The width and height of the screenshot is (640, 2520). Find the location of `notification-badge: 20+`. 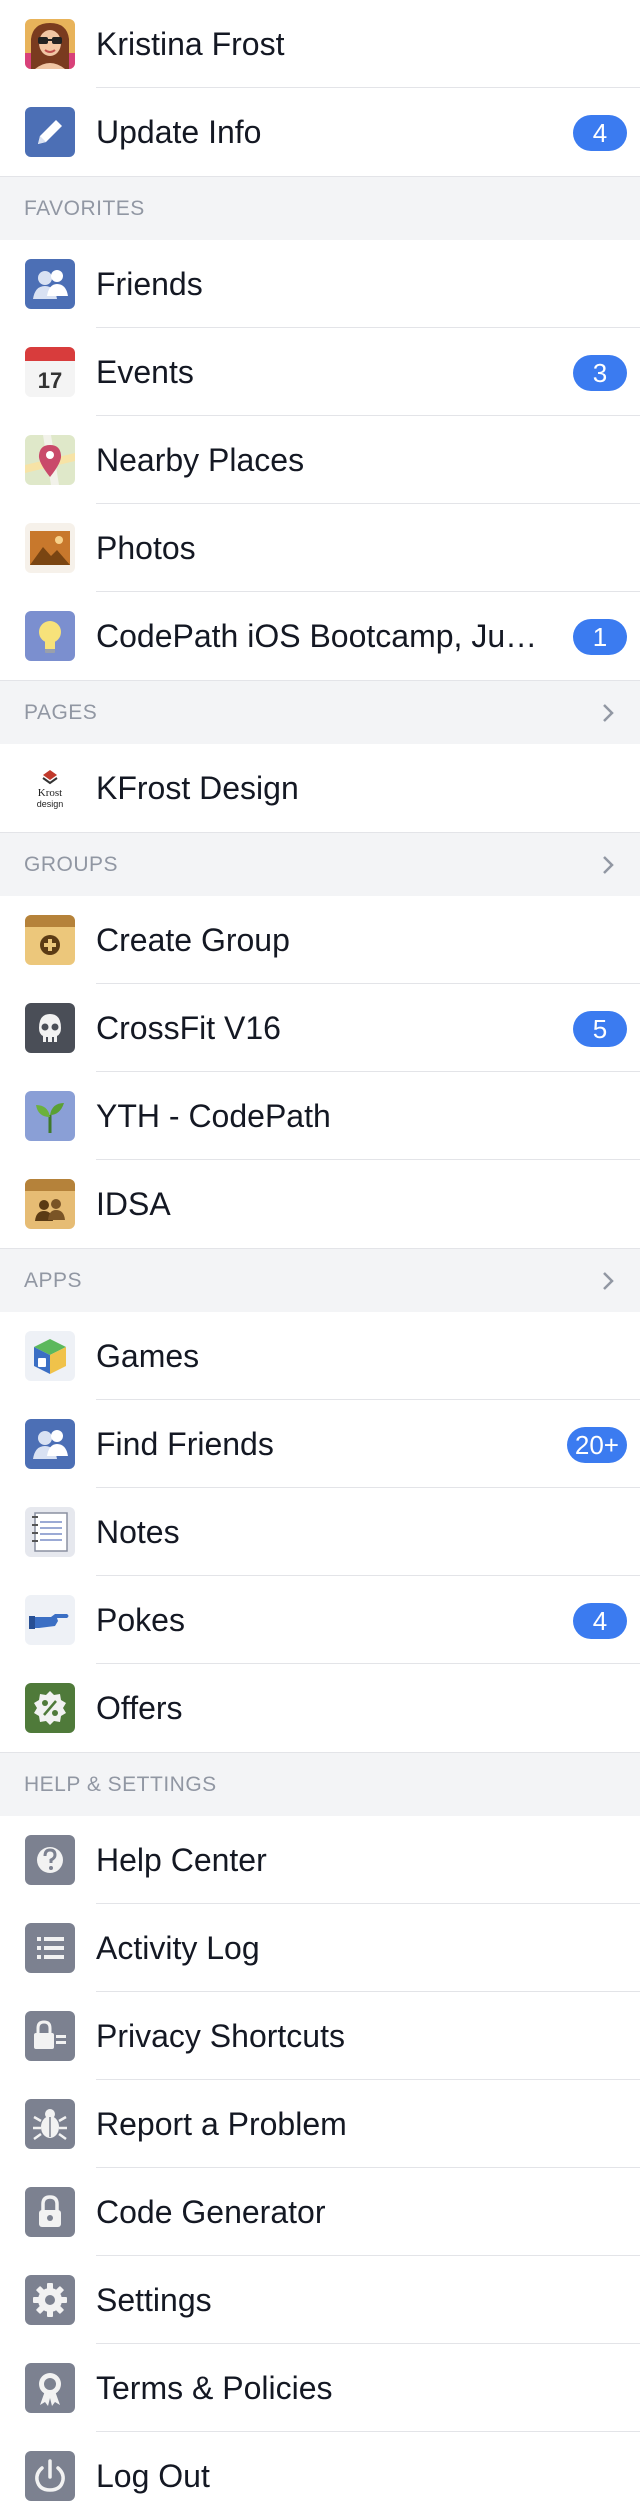

notification-badge: 20+ is located at coordinates (596, 1445).